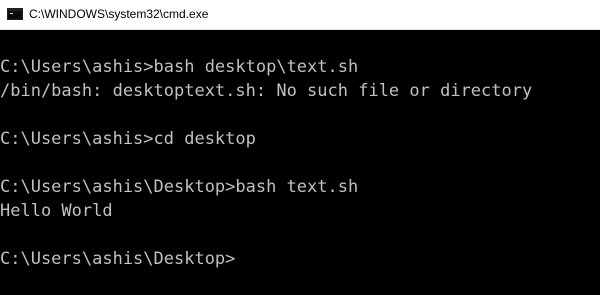  Describe the element at coordinates (119, 14) in the screenshot. I see `window-title: C:\WINDOWS\system32\cmd.exe` at that location.